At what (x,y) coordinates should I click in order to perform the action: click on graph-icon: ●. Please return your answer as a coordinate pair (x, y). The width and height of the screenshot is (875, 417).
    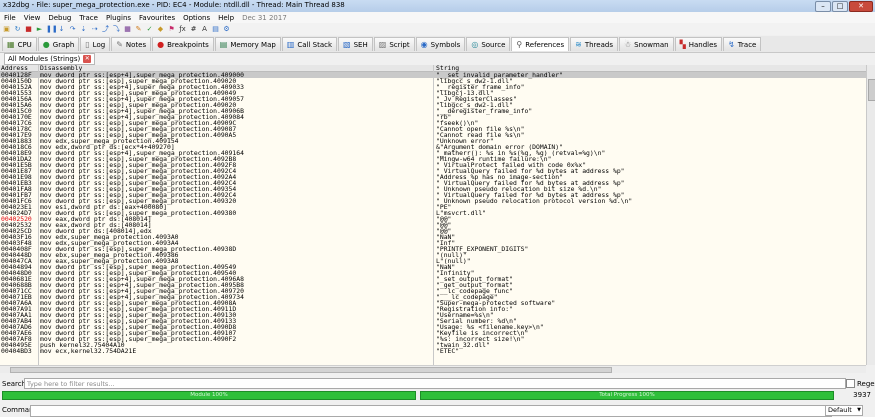
    Looking at the image, I should click on (46, 44).